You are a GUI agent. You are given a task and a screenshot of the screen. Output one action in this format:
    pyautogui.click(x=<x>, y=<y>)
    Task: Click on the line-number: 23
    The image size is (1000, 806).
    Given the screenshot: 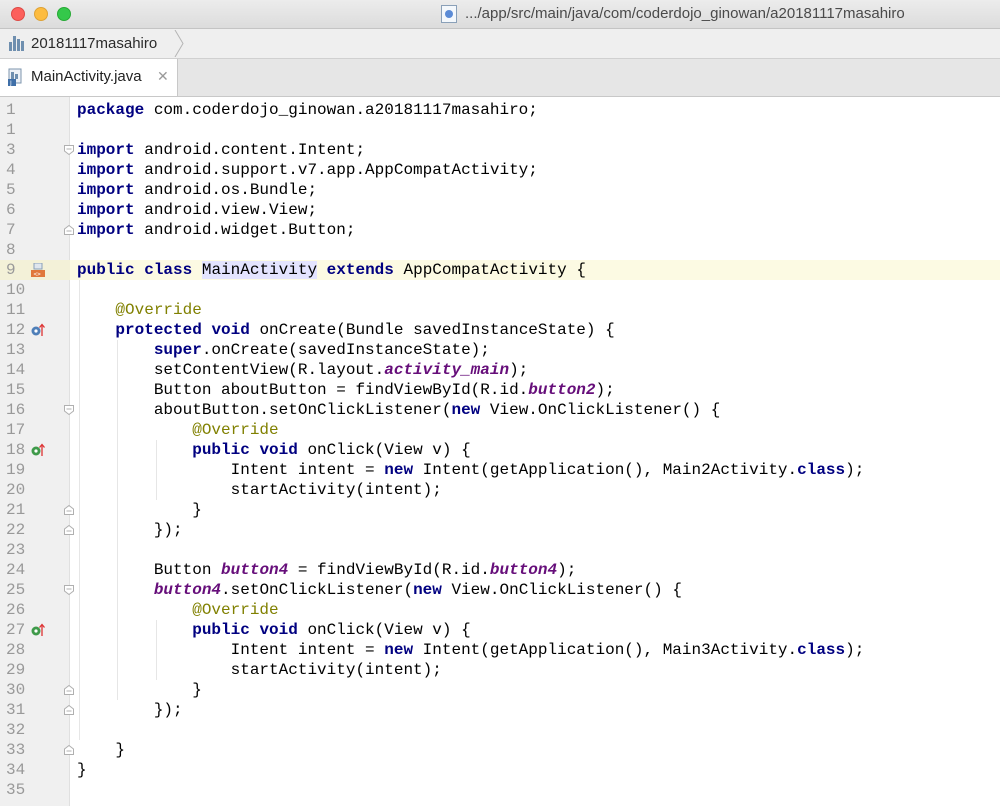 What is the action you would take?
    pyautogui.click(x=16, y=550)
    